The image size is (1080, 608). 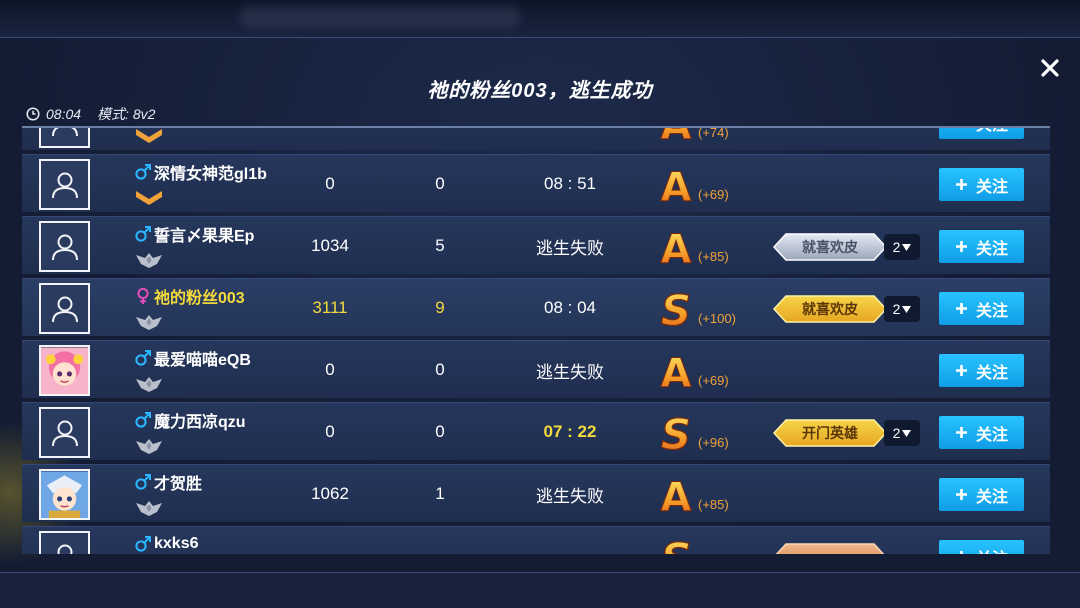 What do you see at coordinates (713, 194) in the screenshot?
I see `grade-bonus: (+69)` at bounding box center [713, 194].